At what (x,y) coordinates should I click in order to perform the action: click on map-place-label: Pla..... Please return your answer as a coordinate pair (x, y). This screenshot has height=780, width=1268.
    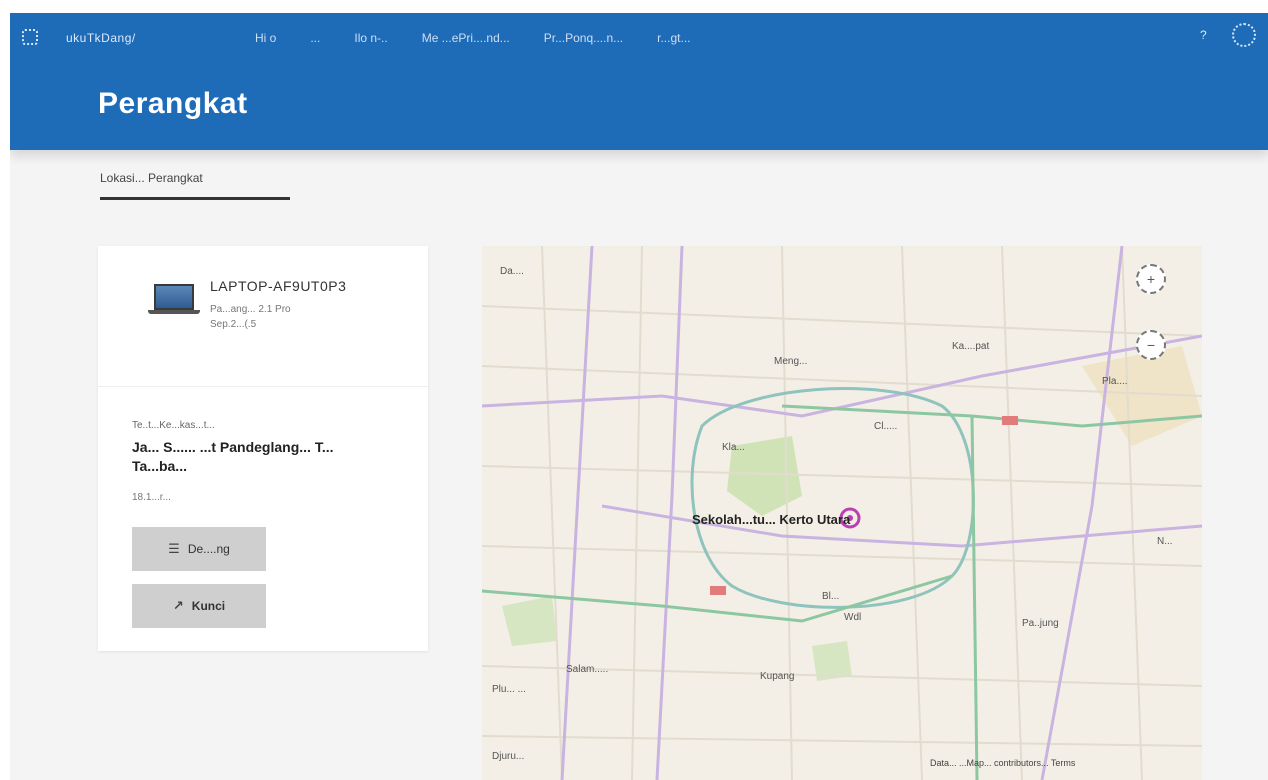
    Looking at the image, I should click on (1115, 381).